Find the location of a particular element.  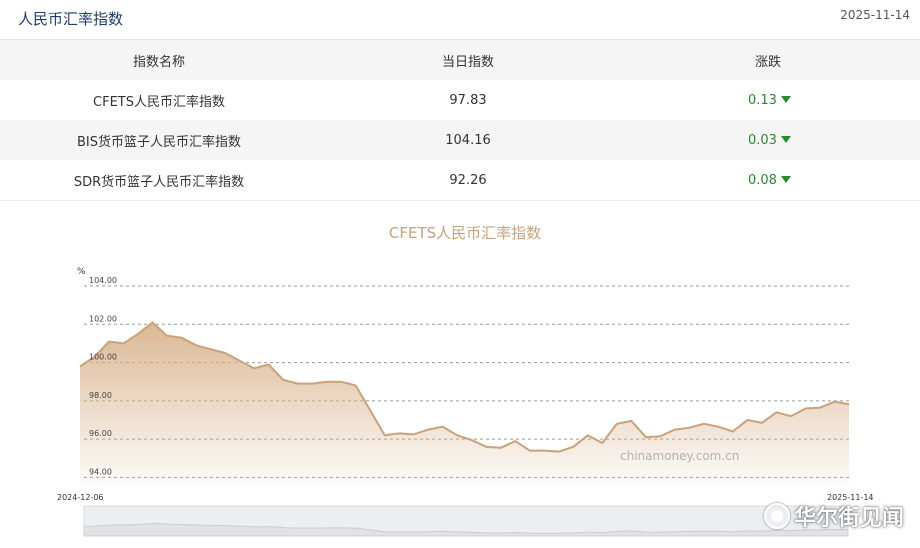

index-change: 0.03 is located at coordinates (769, 140).